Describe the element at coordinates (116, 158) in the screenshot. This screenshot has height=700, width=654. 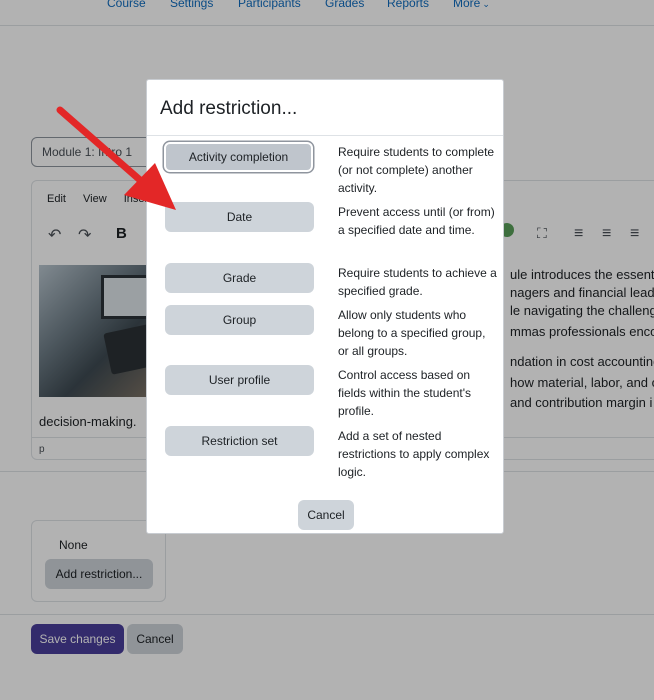
I see `annotation-arrow-icon` at that location.